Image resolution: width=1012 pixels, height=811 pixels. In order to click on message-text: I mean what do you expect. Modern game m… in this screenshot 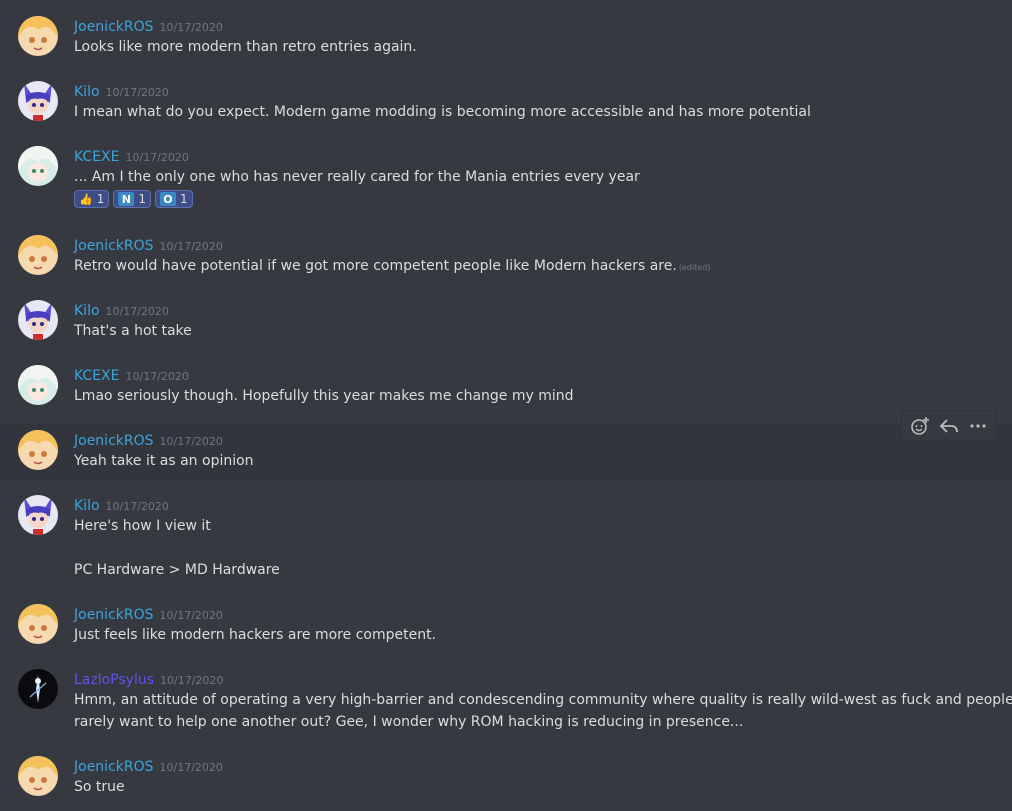, I will do `click(442, 112)`.